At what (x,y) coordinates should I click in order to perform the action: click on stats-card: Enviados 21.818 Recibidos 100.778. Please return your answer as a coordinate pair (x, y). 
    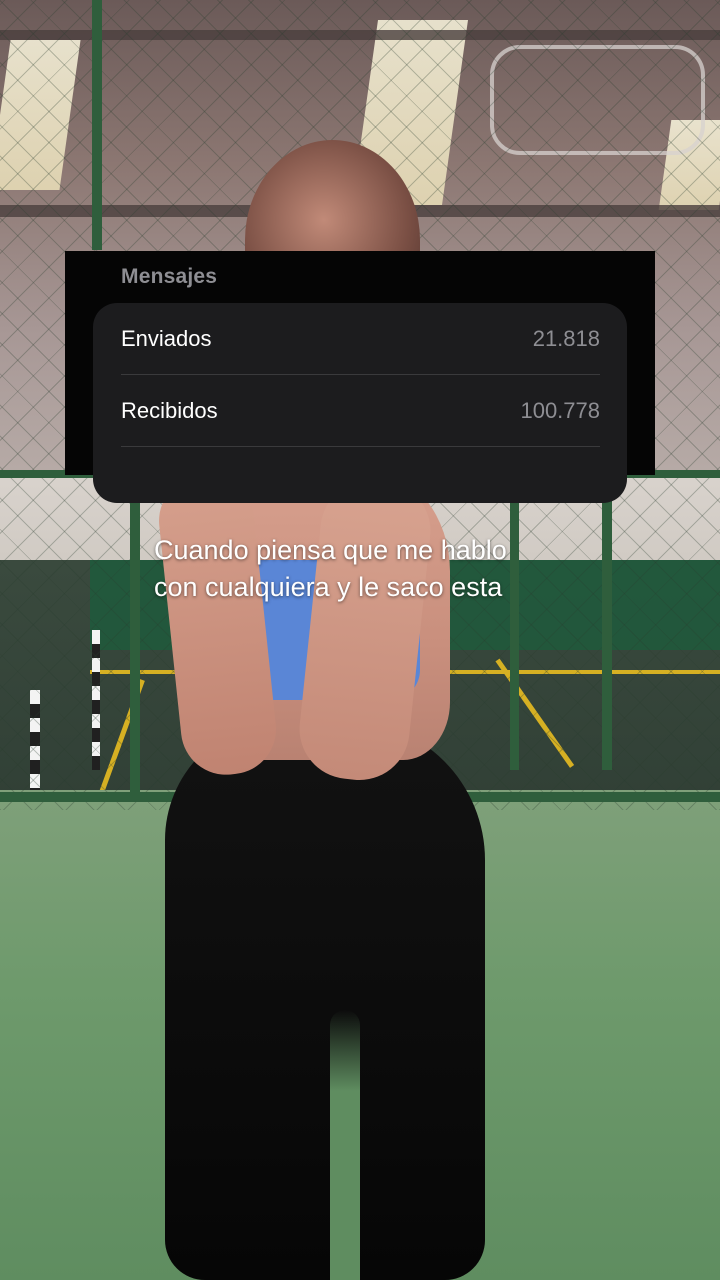
    Looking at the image, I should click on (360, 403).